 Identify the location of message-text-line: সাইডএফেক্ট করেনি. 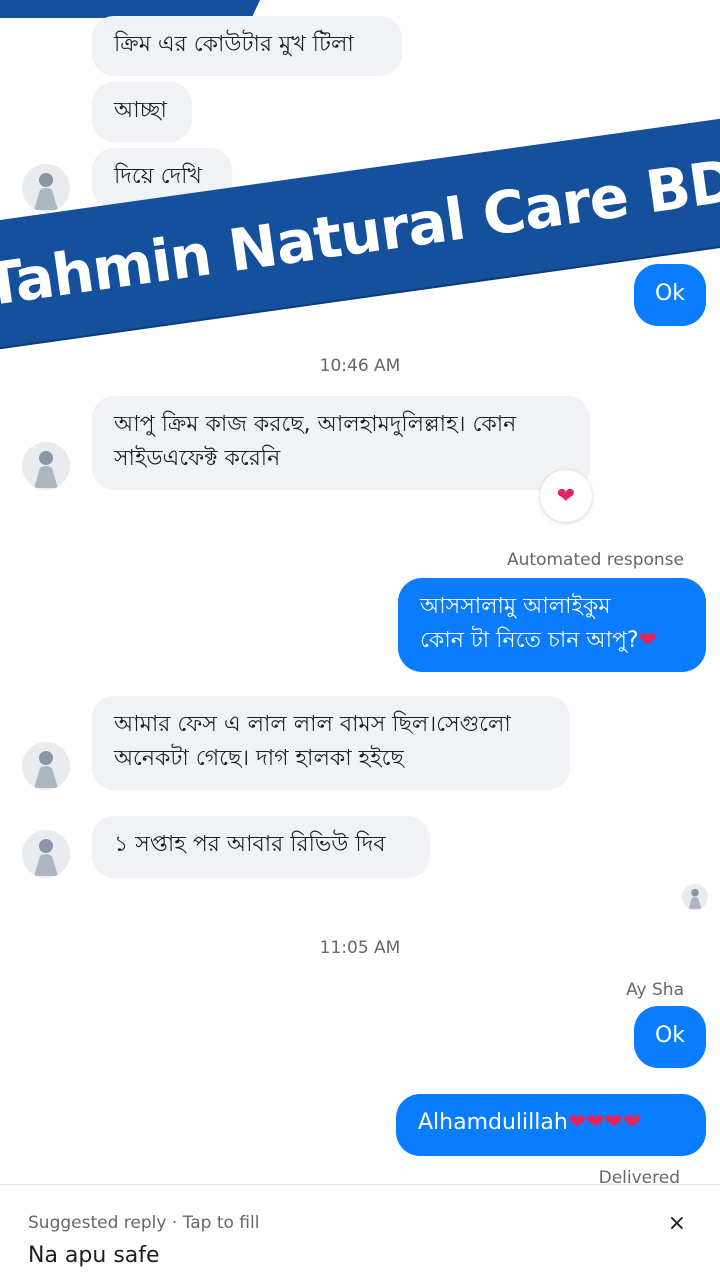
(197, 458).